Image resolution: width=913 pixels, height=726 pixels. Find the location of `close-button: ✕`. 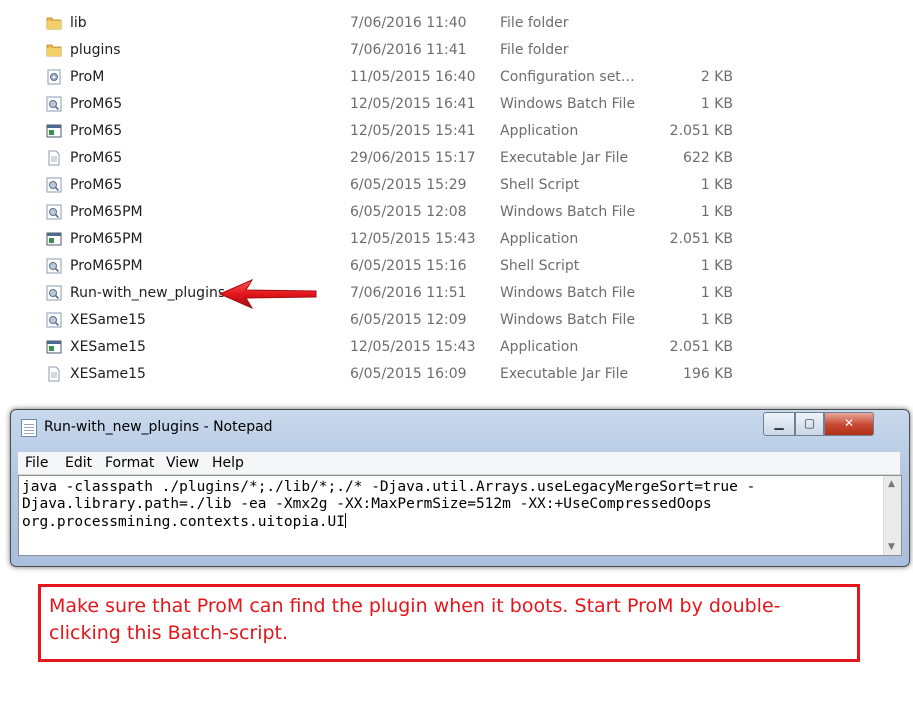

close-button: ✕ is located at coordinates (849, 424).